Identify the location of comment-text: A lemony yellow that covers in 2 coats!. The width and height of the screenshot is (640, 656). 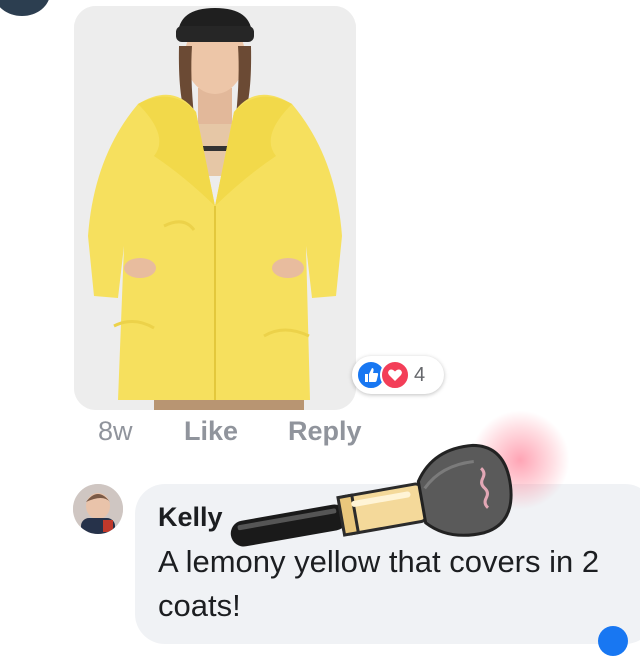
(379, 583).